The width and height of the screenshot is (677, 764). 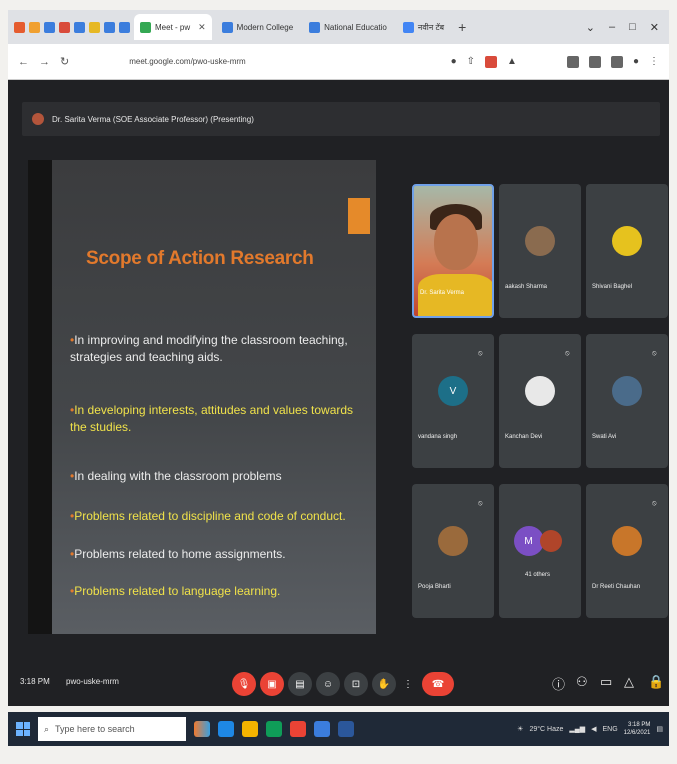 What do you see at coordinates (408, 27) in the screenshot?
I see `google-icon` at bounding box center [408, 27].